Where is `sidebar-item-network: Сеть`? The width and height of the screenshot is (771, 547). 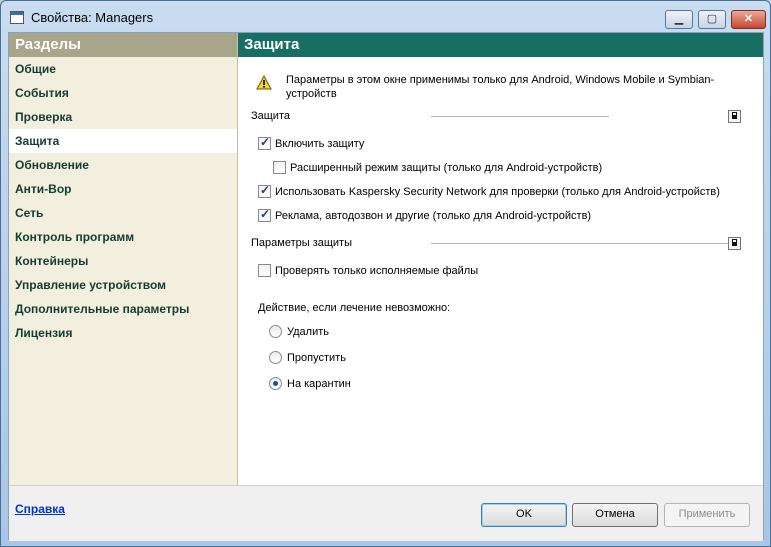 sidebar-item-network: Сеть is located at coordinates (123, 213).